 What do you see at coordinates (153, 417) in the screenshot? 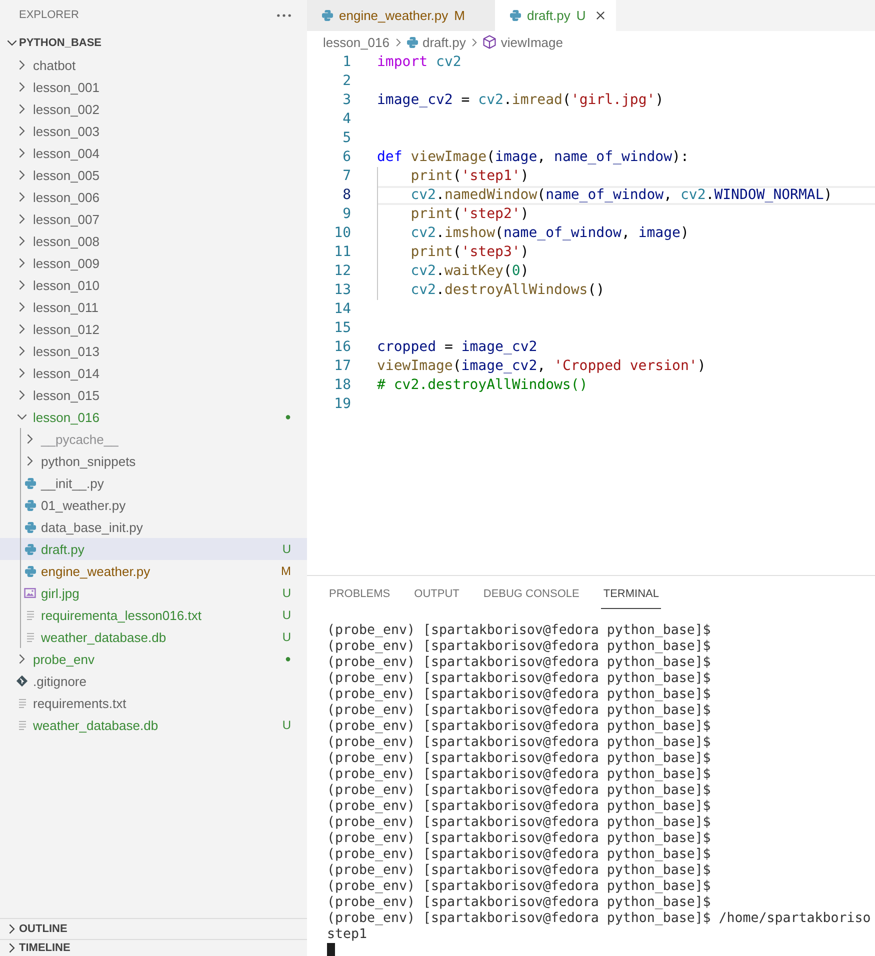
I see `tree-item: lesson_016 ●` at bounding box center [153, 417].